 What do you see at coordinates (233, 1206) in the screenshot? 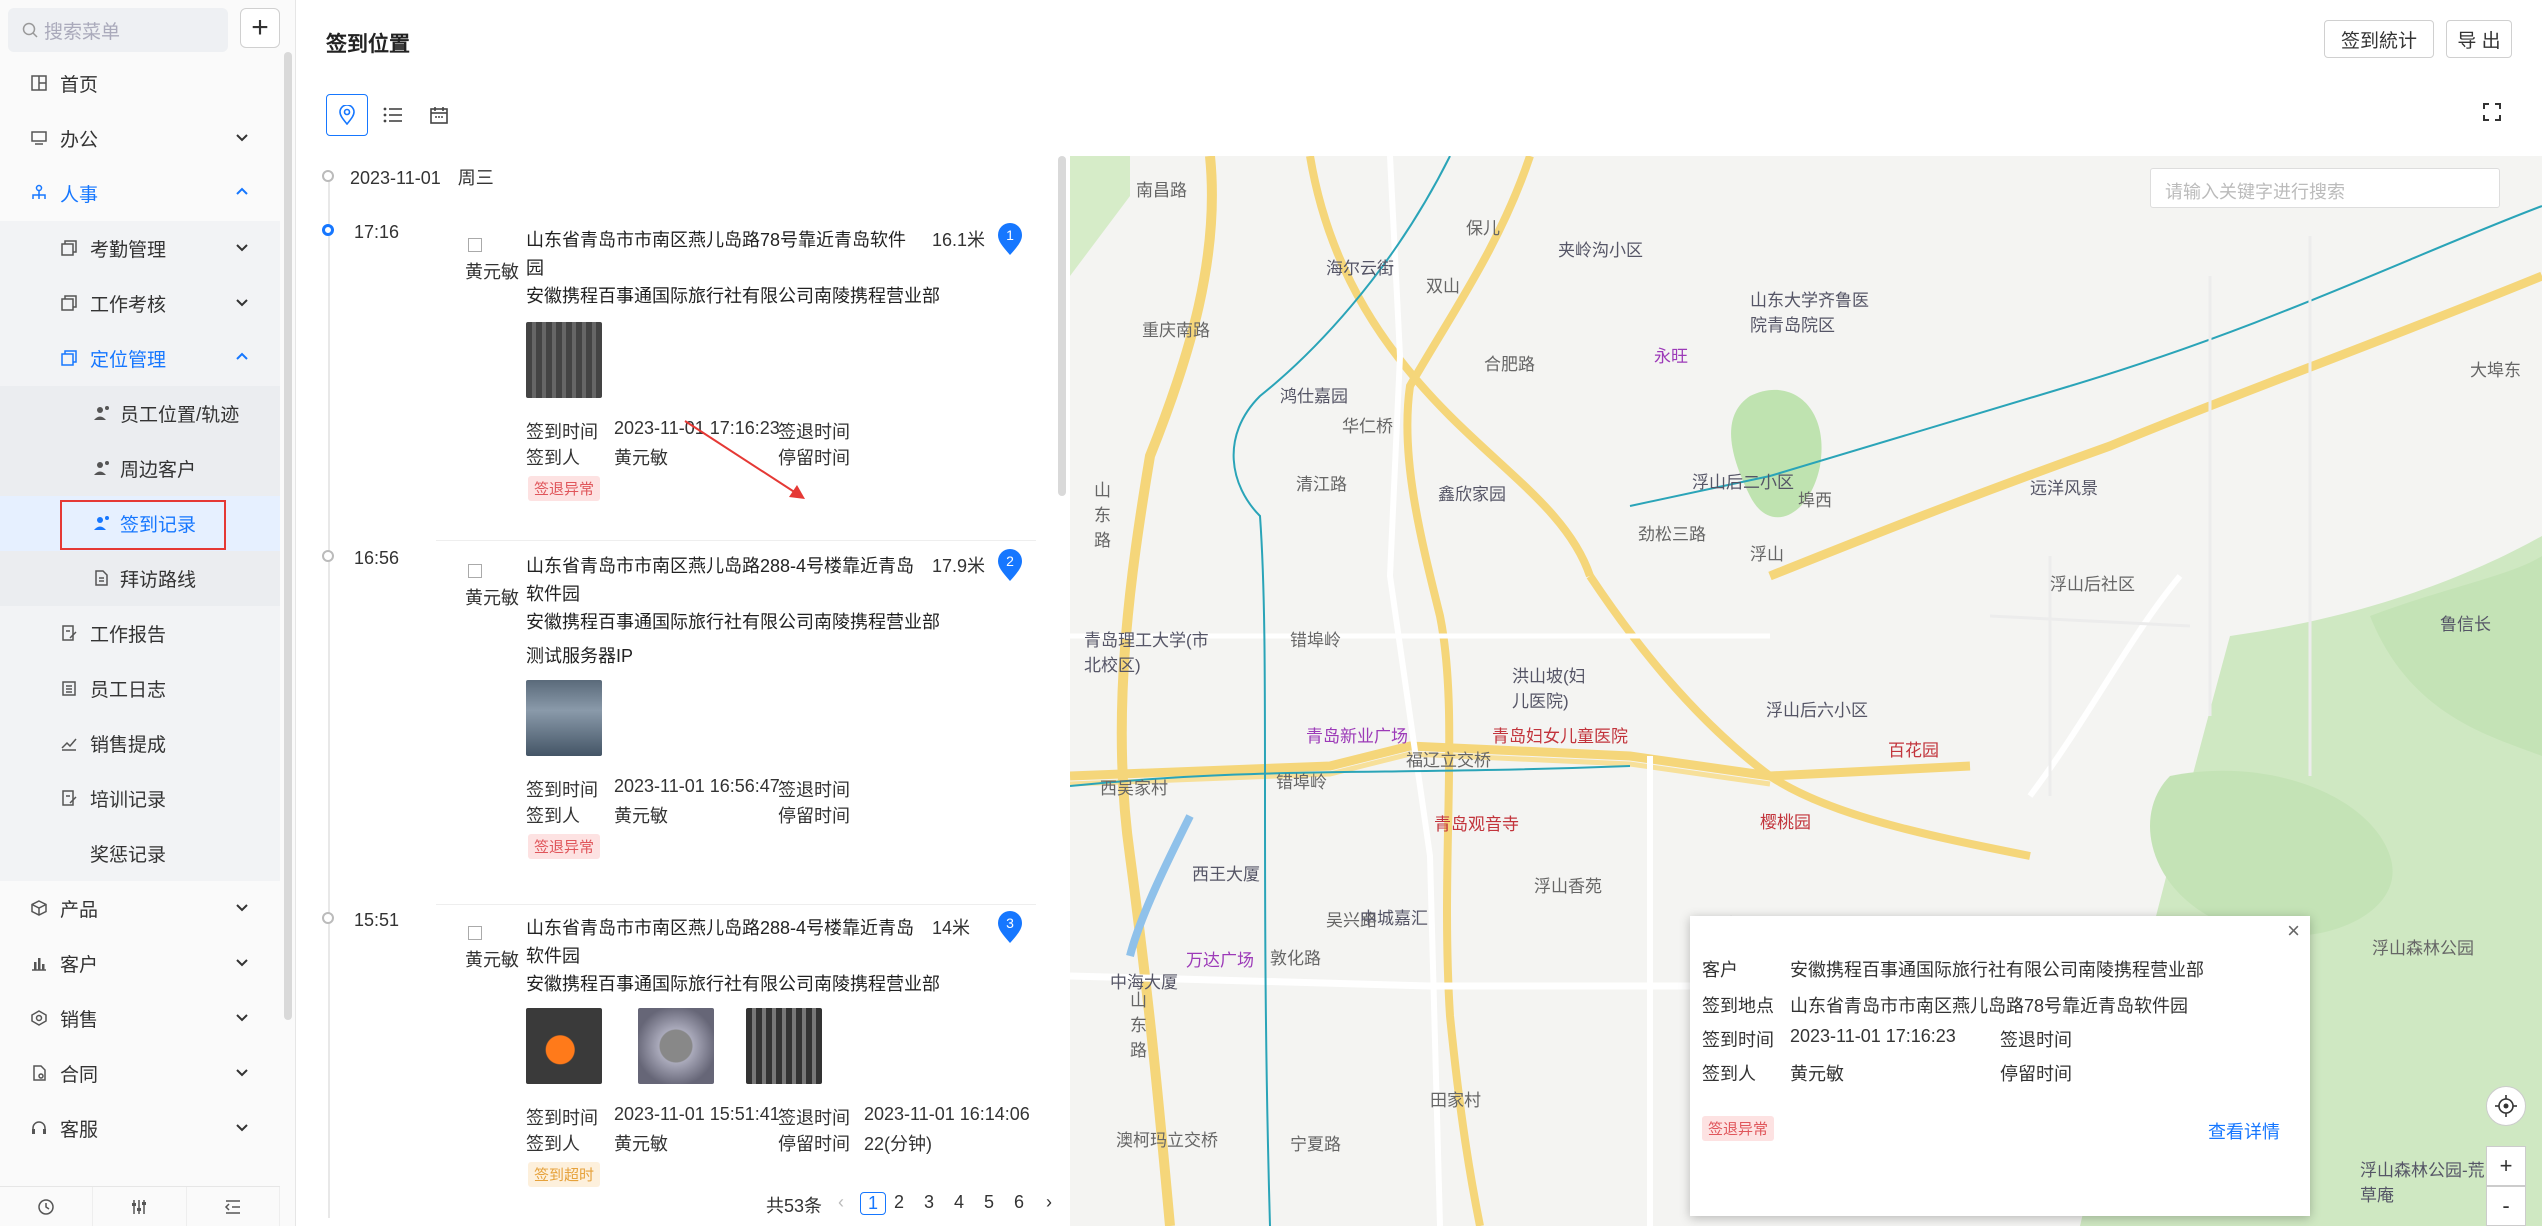
I see `collapse-button` at bounding box center [233, 1206].